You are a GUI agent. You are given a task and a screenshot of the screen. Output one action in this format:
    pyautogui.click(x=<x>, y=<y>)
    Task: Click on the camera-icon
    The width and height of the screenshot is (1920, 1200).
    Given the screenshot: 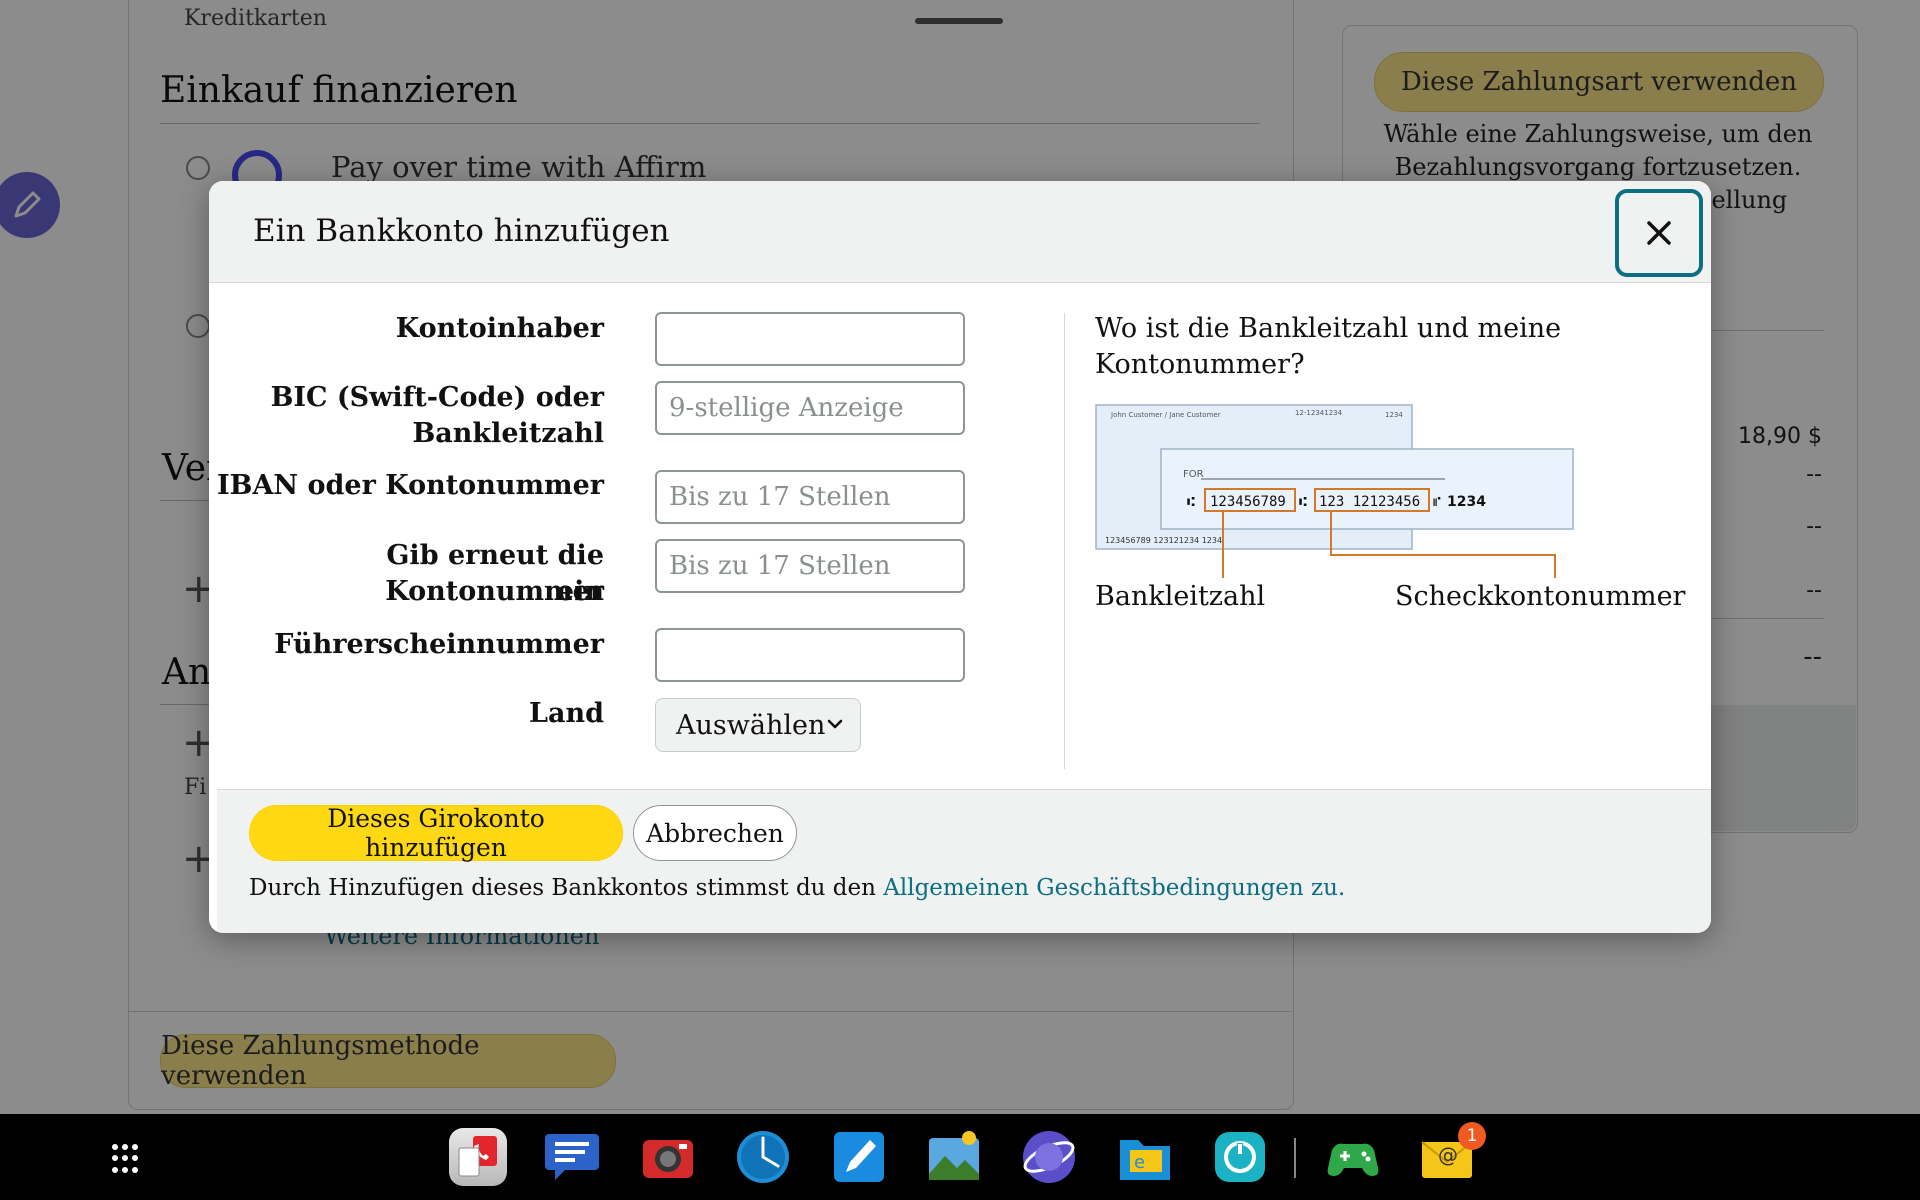 What is the action you would take?
    pyautogui.click(x=668, y=1157)
    